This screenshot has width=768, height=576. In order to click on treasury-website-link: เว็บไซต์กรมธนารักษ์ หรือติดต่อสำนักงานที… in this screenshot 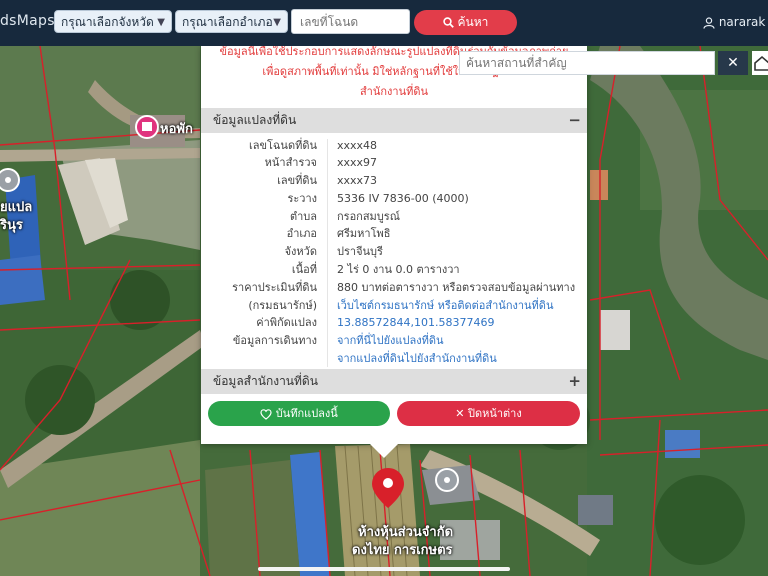, I will do `click(445, 305)`.